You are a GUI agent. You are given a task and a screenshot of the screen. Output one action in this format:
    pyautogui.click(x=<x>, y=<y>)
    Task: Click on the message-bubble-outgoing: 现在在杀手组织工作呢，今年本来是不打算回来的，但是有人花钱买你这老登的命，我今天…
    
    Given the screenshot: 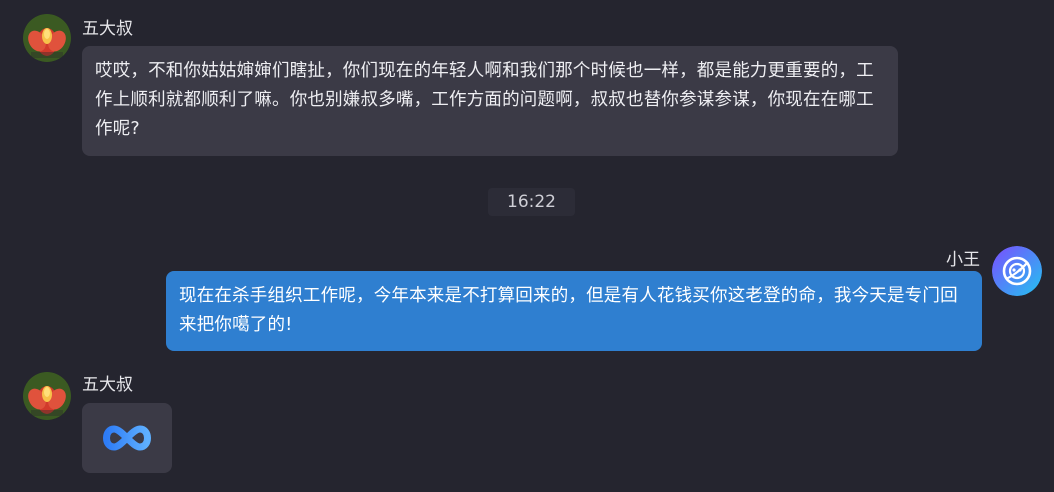 What is the action you would take?
    pyautogui.click(x=574, y=311)
    